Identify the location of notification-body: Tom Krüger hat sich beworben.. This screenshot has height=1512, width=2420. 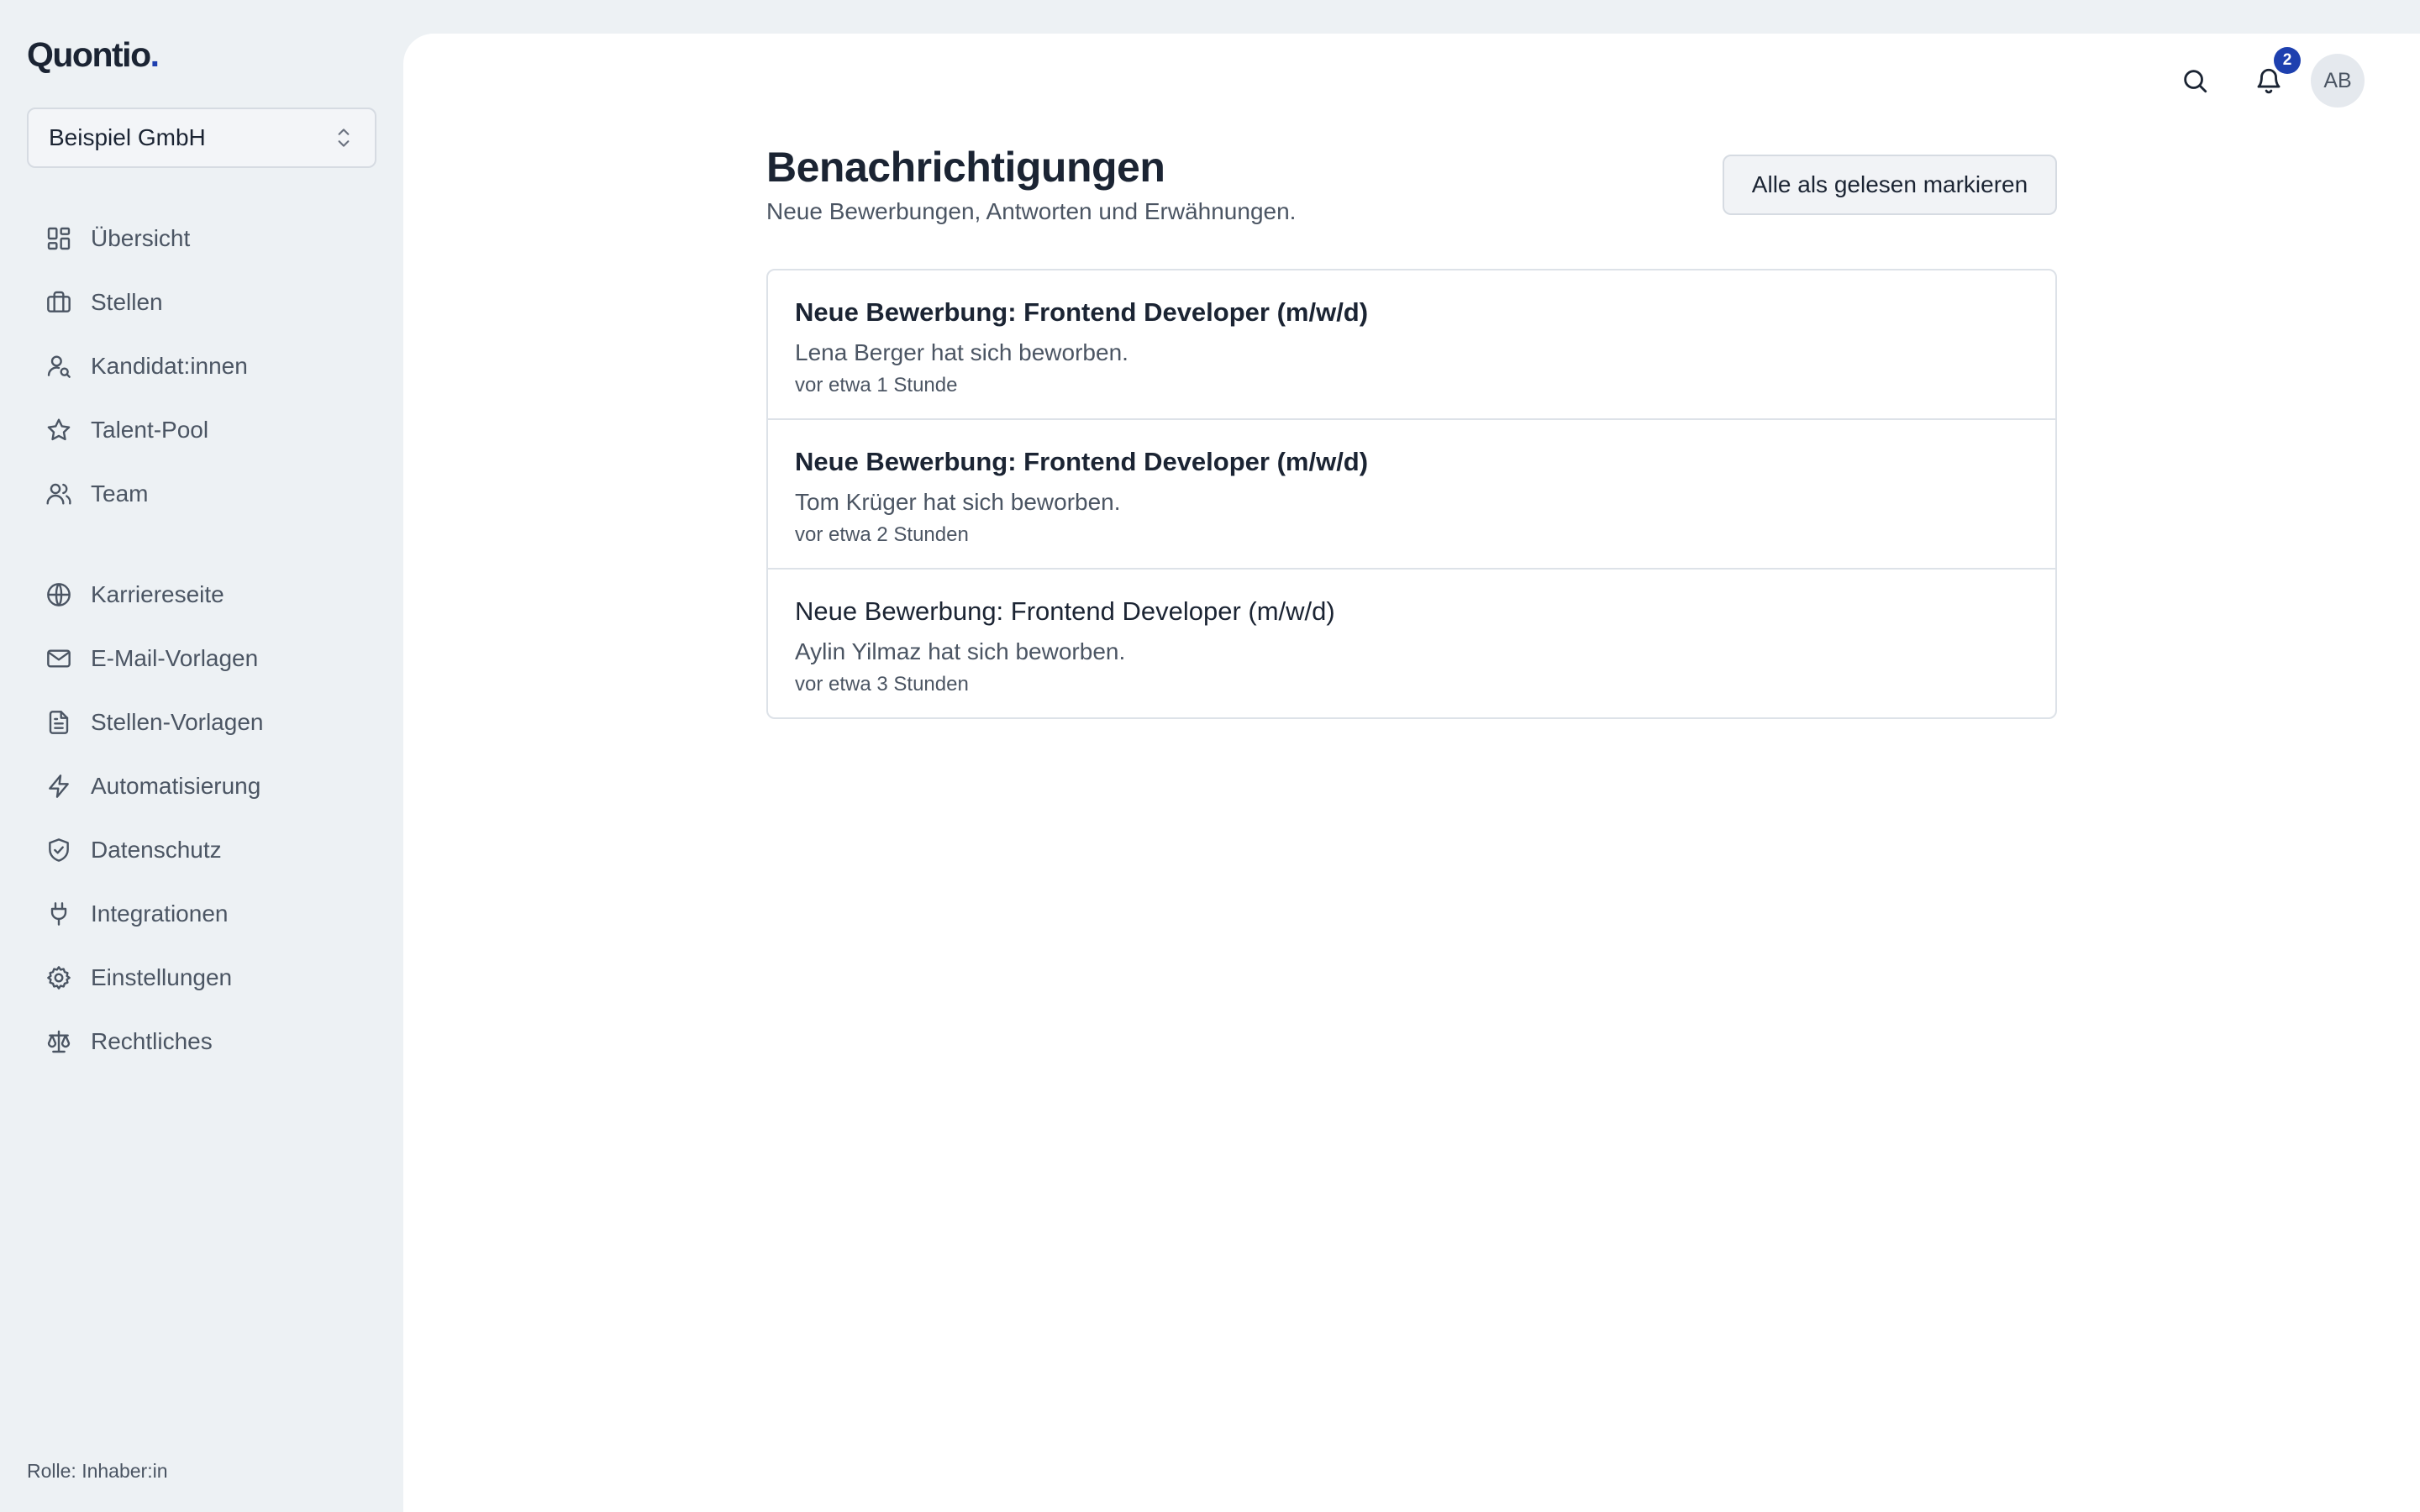
(958, 502).